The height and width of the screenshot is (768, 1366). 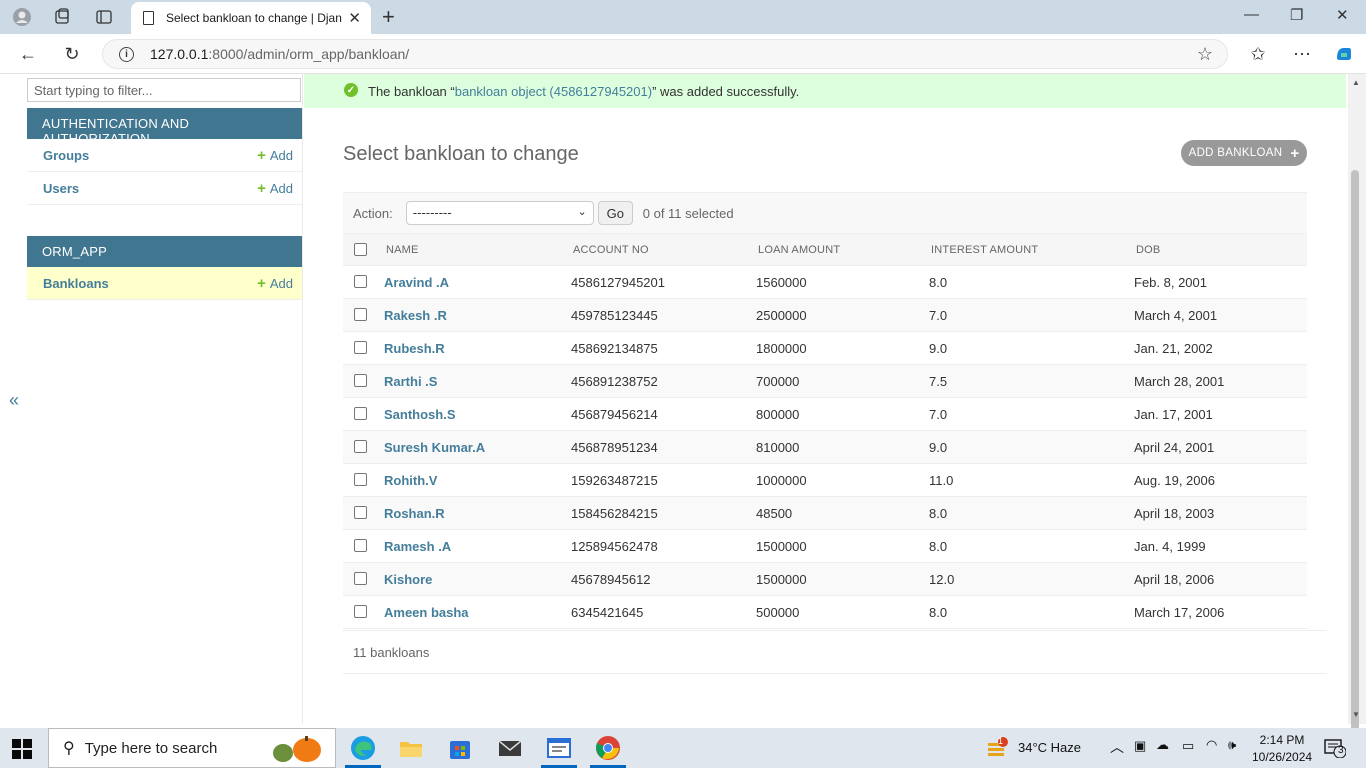 I want to click on column-header-account-no: ACCOUNT NO, so click(x=611, y=250).